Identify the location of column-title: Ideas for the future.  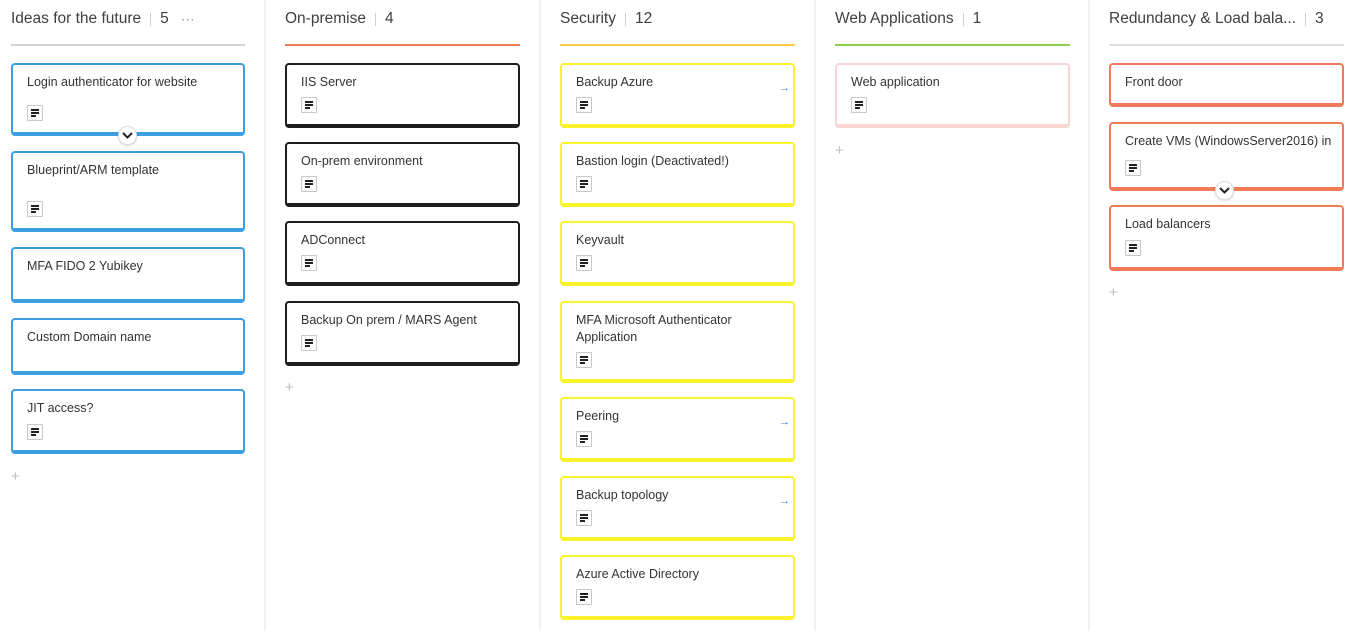
(76, 18).